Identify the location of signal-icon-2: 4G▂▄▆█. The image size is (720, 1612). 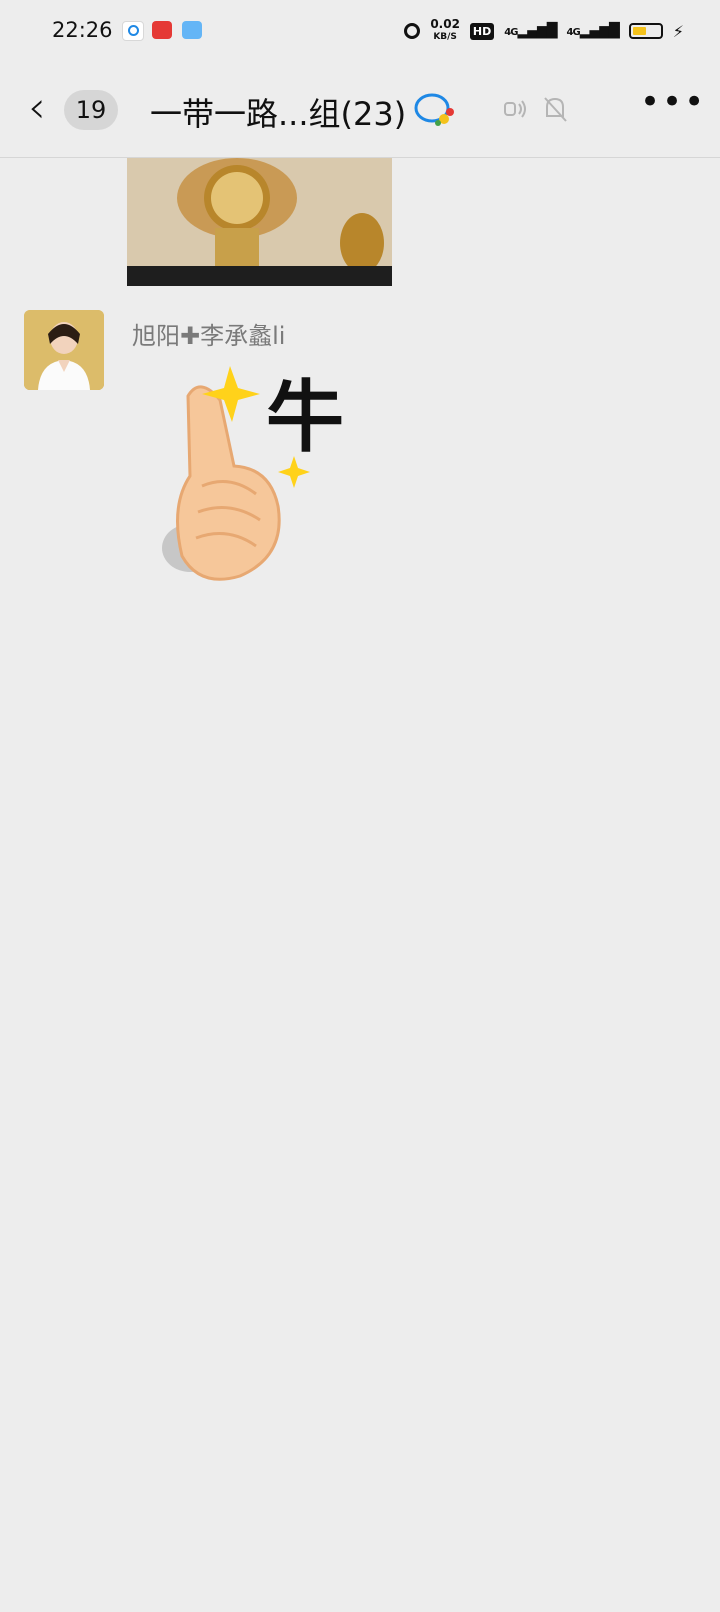
(593, 31).